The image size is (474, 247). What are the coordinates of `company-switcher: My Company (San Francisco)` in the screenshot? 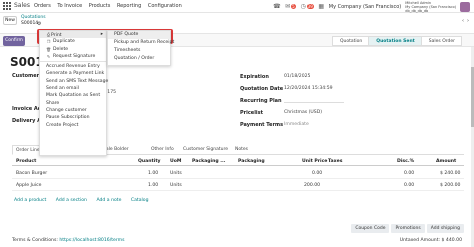 It's located at (365, 7).